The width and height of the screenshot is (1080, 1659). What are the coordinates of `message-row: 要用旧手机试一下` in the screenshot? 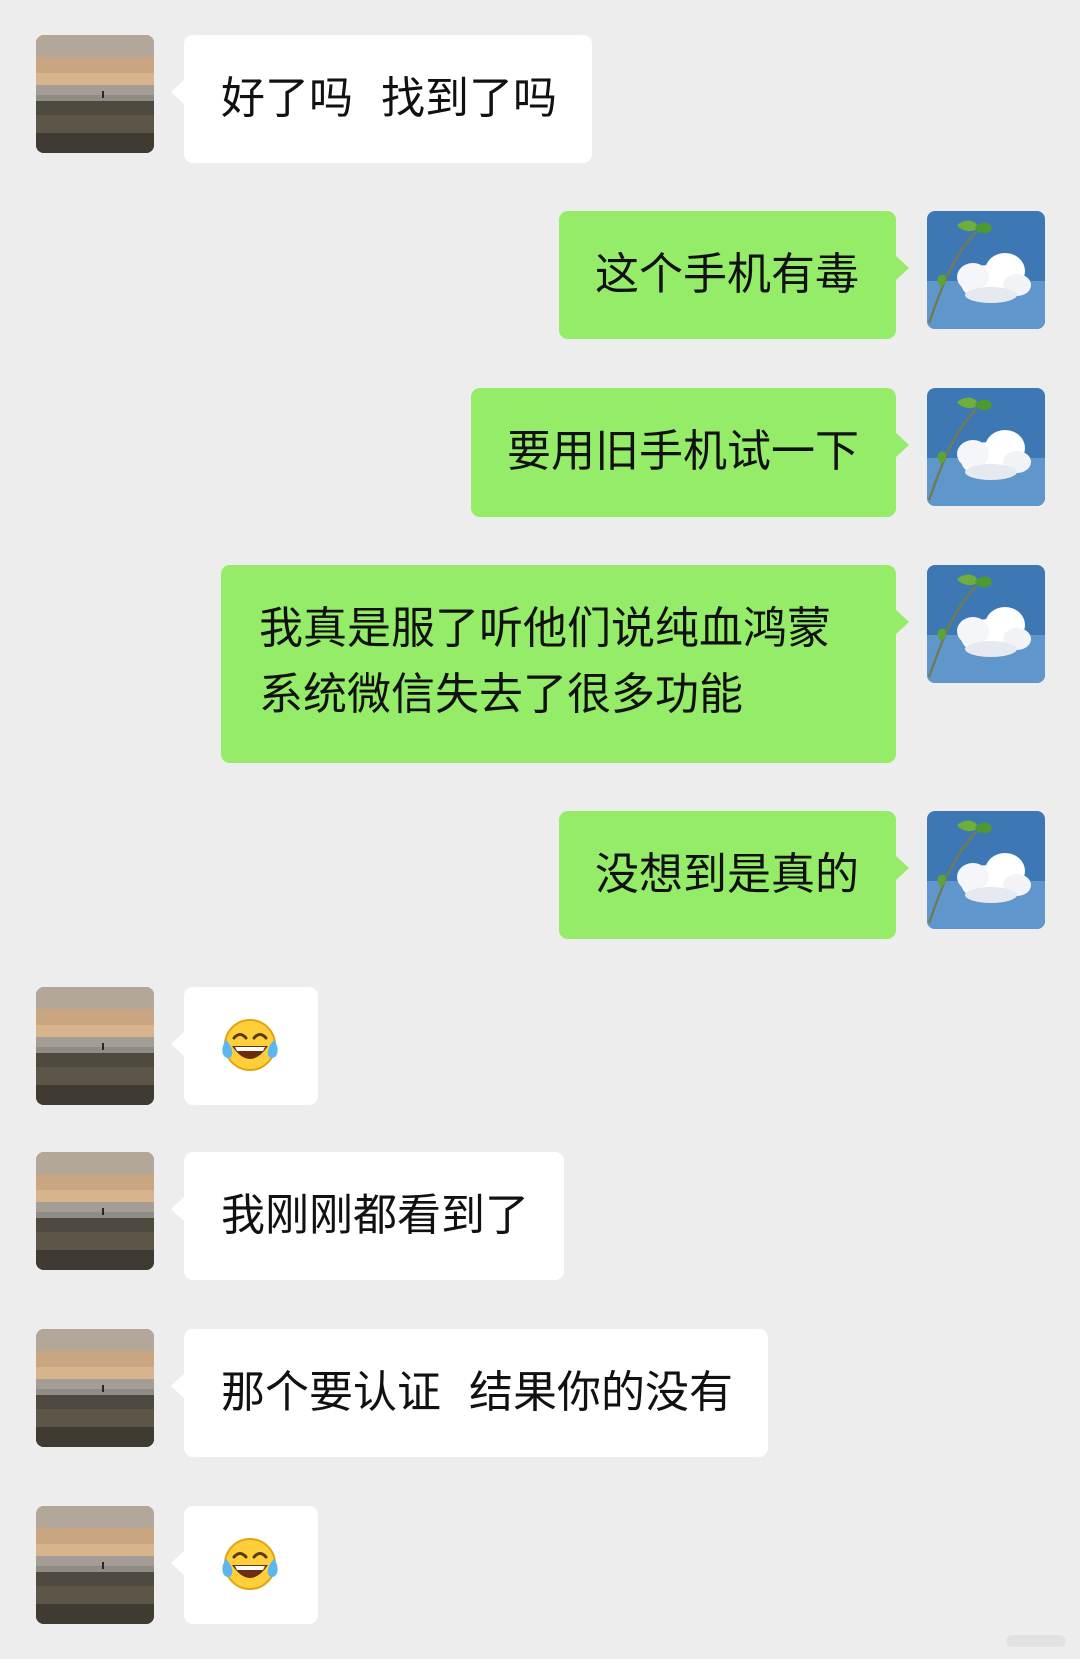 It's located at (540, 452).